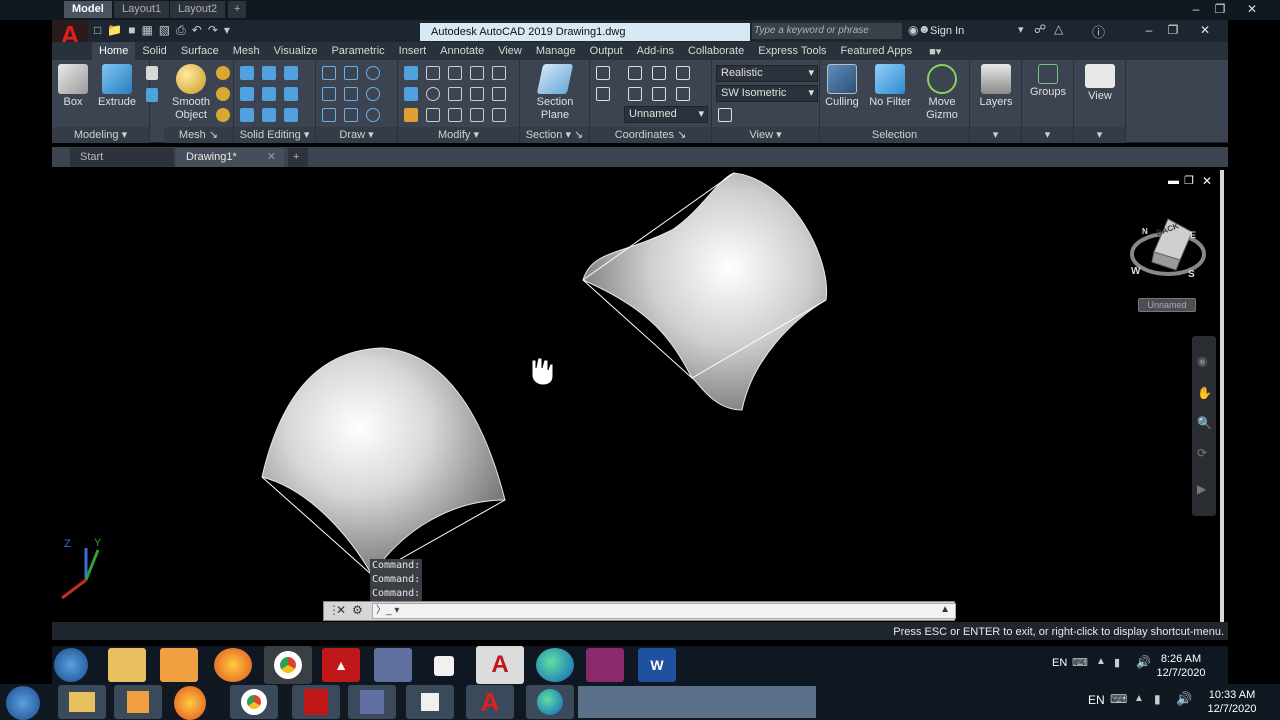 The height and width of the screenshot is (720, 1280). What do you see at coordinates (152, 73) in the screenshot?
I see `polysolid-icon` at bounding box center [152, 73].